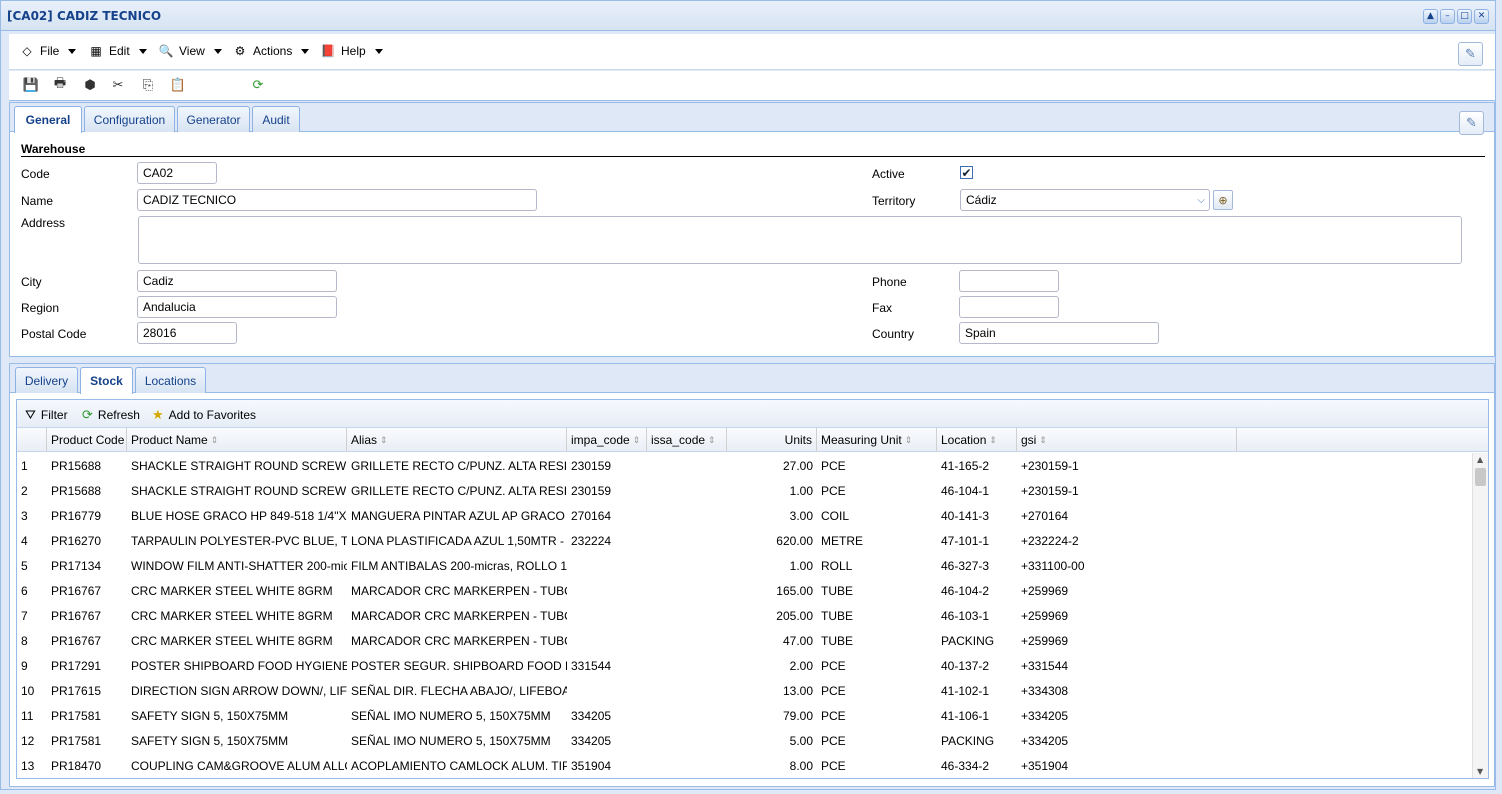  I want to click on tab-stock: Stock, so click(106, 380).